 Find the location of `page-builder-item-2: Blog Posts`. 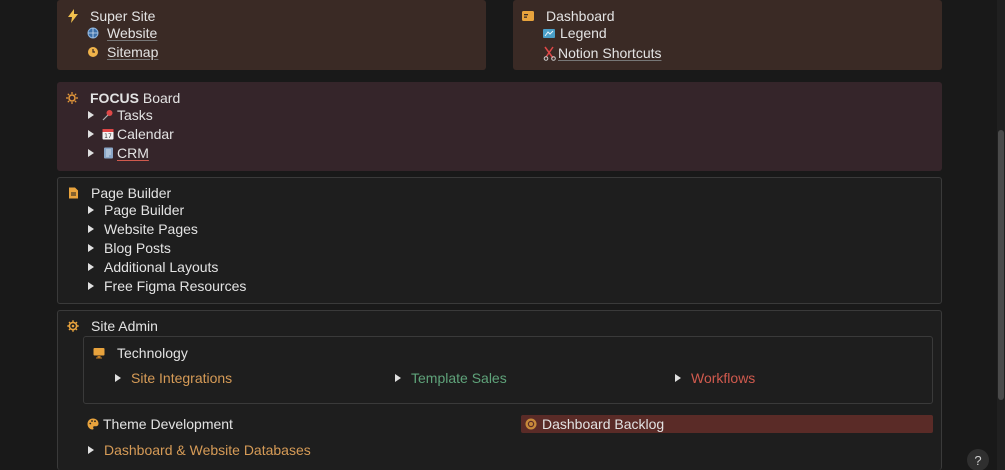

page-builder-item-2: Blog Posts is located at coordinates (129, 248).